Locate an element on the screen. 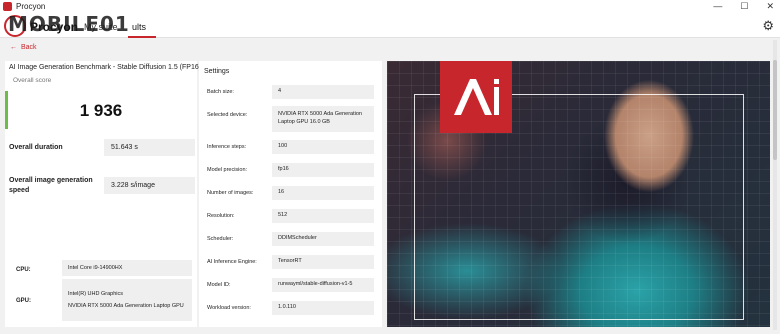 This screenshot has height=334, width=780. setting-value: 16 is located at coordinates (323, 193).